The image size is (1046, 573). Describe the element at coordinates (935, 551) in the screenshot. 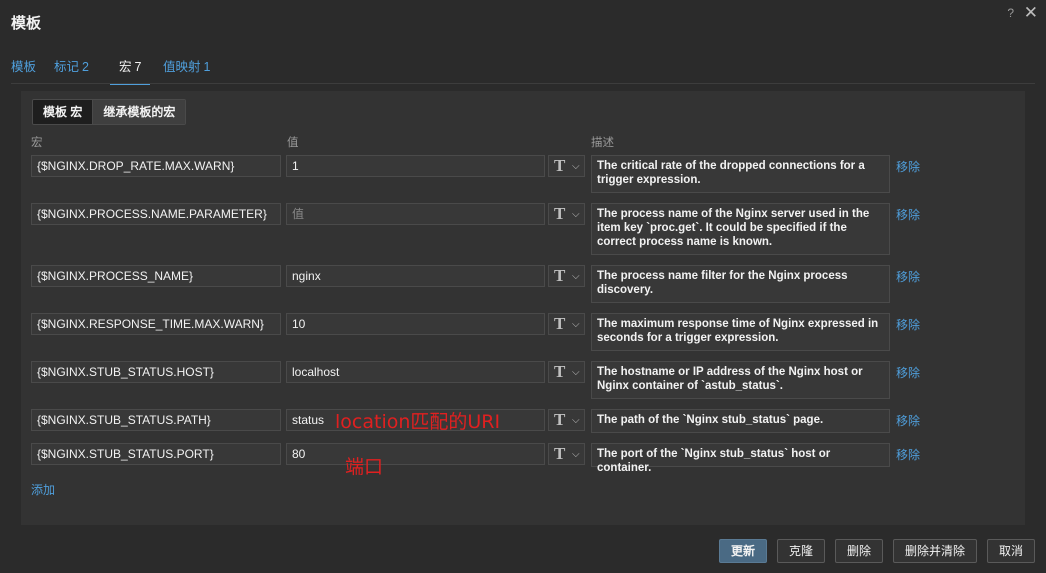

I see `delete-and-clear-button: 删除并清除` at that location.